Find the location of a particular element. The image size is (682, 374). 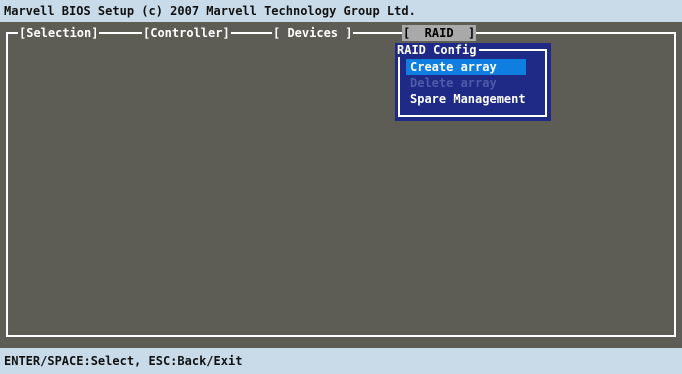

menu-item-create-array: Create array is located at coordinates (466, 67).